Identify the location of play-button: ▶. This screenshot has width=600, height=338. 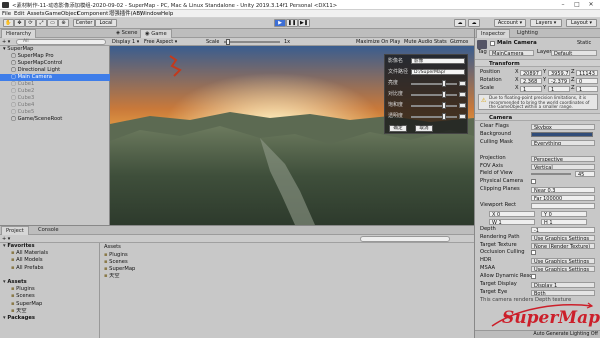
(280, 23).